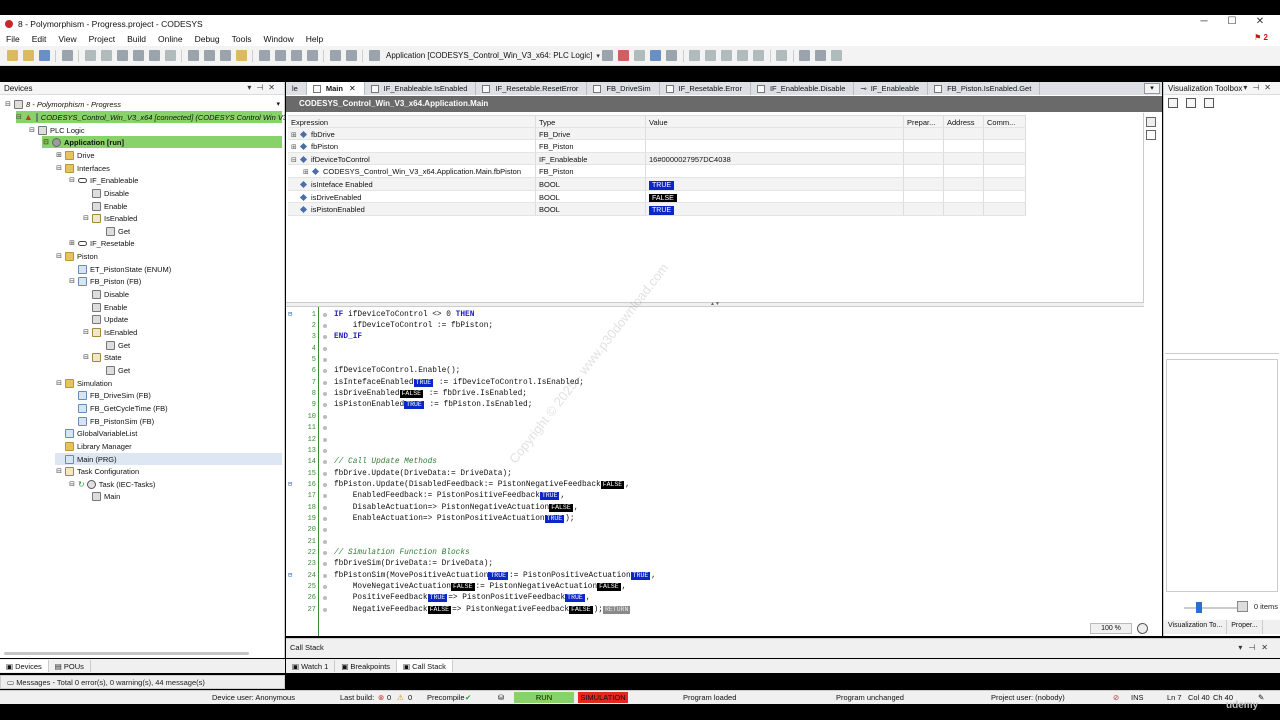 Image resolution: width=1280 pixels, height=720 pixels. What do you see at coordinates (311, 666) in the screenshot?
I see `tab-watch-1: ▣ Watch 1` at bounding box center [311, 666].